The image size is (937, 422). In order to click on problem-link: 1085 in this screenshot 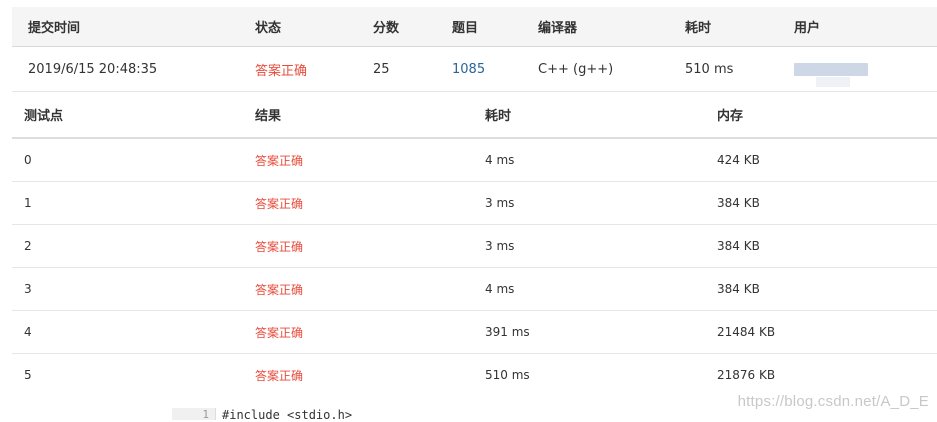, I will do `click(468, 69)`.